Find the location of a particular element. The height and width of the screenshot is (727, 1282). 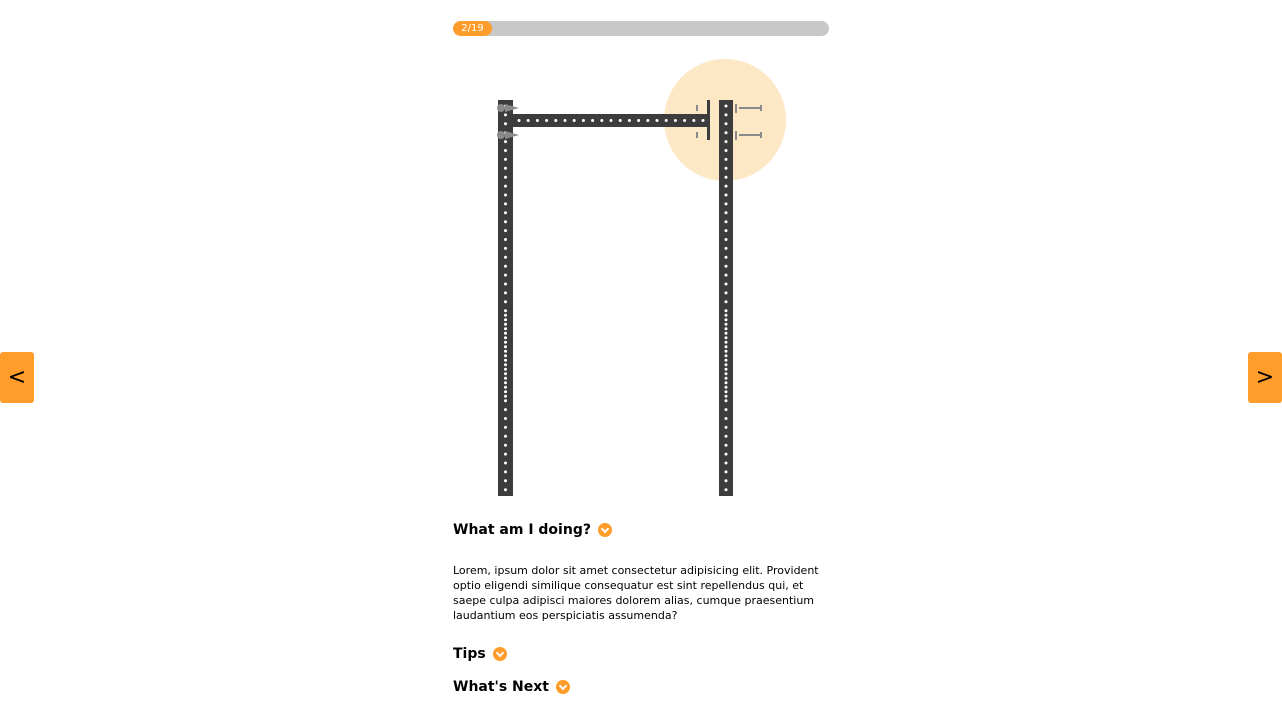

progress-bar: 2/19 is located at coordinates (641, 28).